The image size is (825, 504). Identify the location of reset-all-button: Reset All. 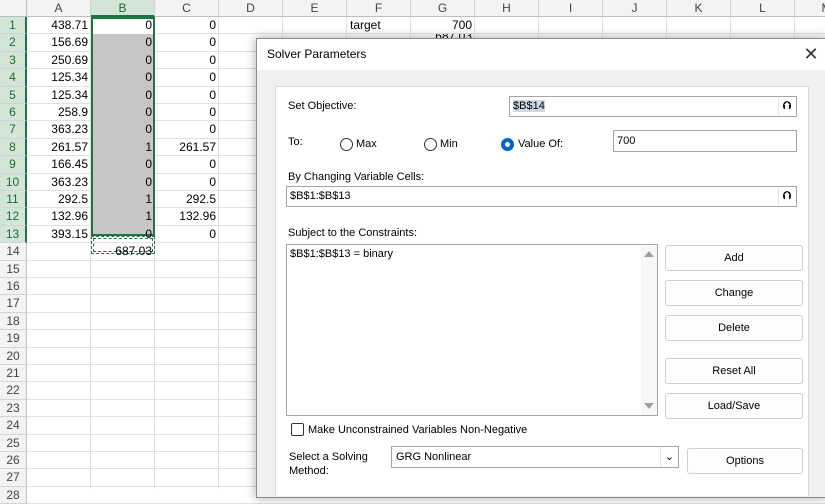
(734, 371).